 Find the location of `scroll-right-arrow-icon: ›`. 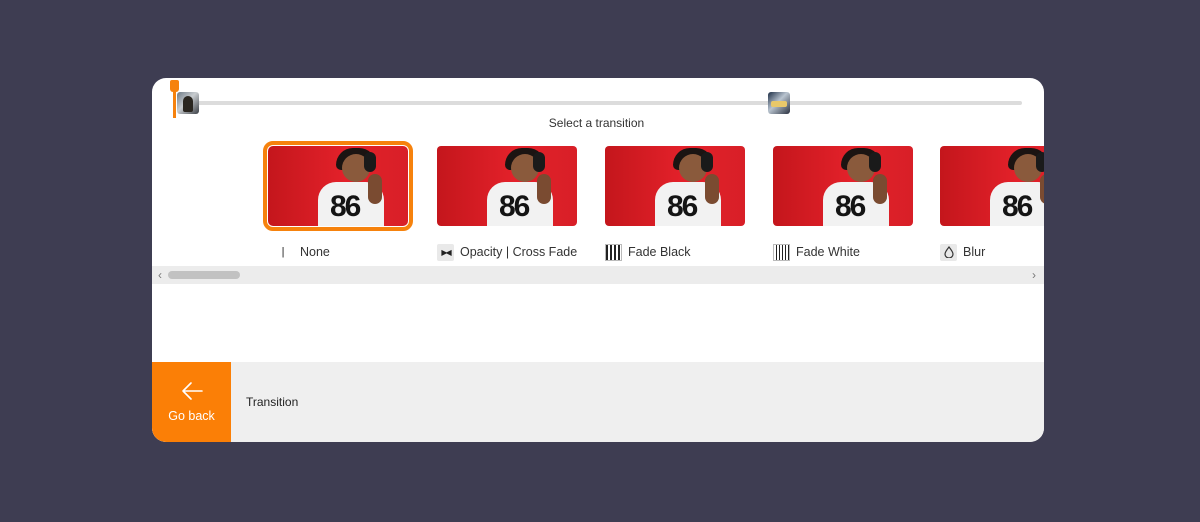

scroll-right-arrow-icon: › is located at coordinates (1034, 275).